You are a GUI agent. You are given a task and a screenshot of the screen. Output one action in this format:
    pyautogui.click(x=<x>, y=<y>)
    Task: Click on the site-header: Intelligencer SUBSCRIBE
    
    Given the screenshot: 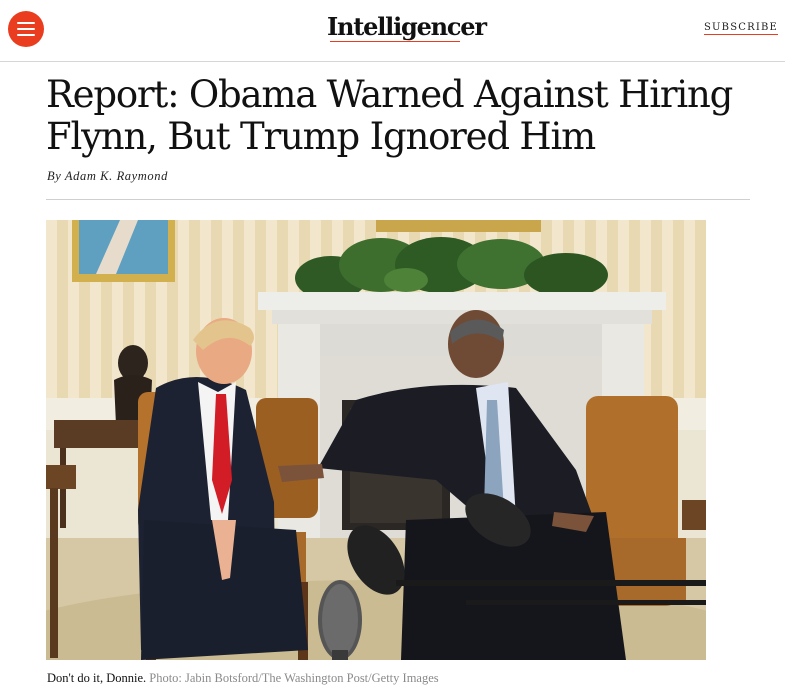 What is the action you would take?
    pyautogui.click(x=392, y=31)
    